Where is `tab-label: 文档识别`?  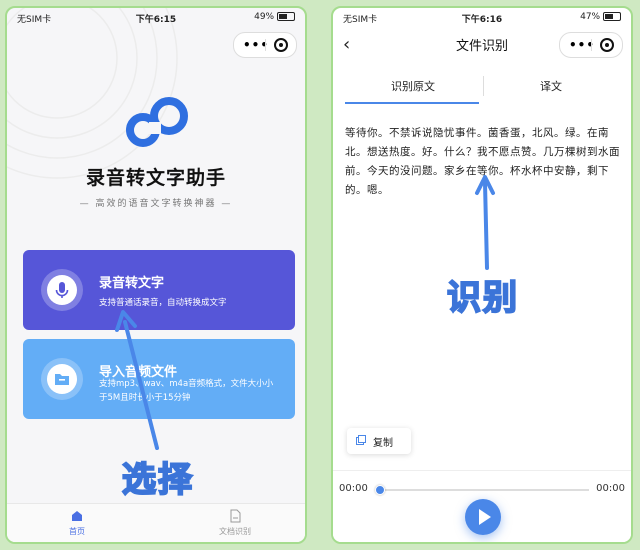 tab-label: 文档识别 is located at coordinates (235, 531).